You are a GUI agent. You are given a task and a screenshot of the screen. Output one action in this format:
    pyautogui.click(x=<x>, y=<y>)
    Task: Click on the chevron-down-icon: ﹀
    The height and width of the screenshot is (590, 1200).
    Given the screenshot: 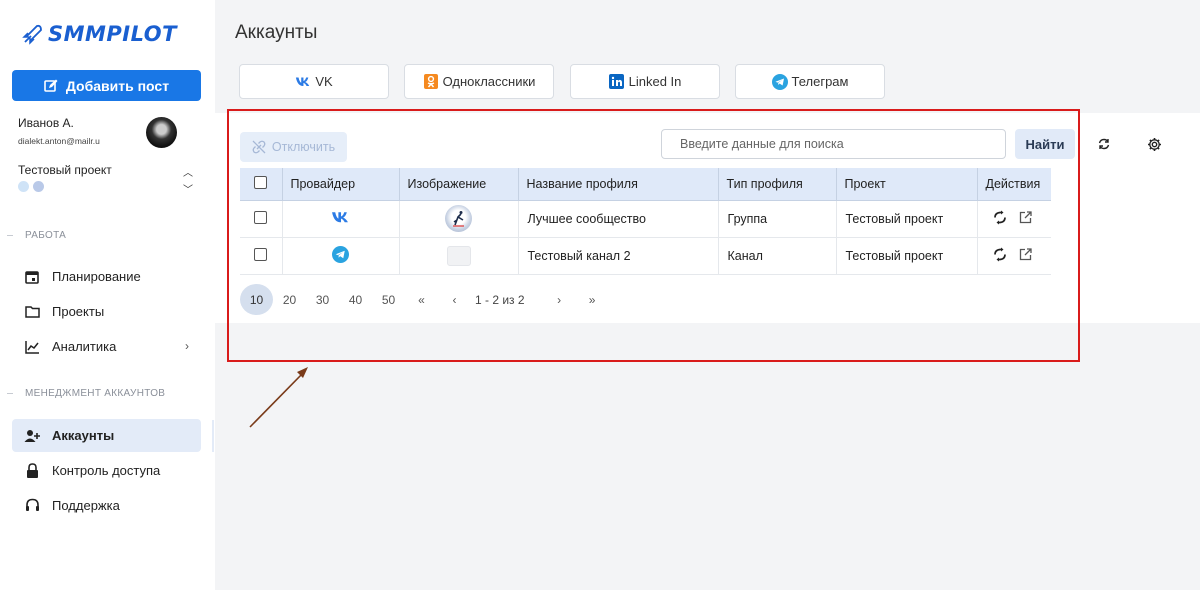 What is the action you would take?
    pyautogui.click(x=188, y=188)
    